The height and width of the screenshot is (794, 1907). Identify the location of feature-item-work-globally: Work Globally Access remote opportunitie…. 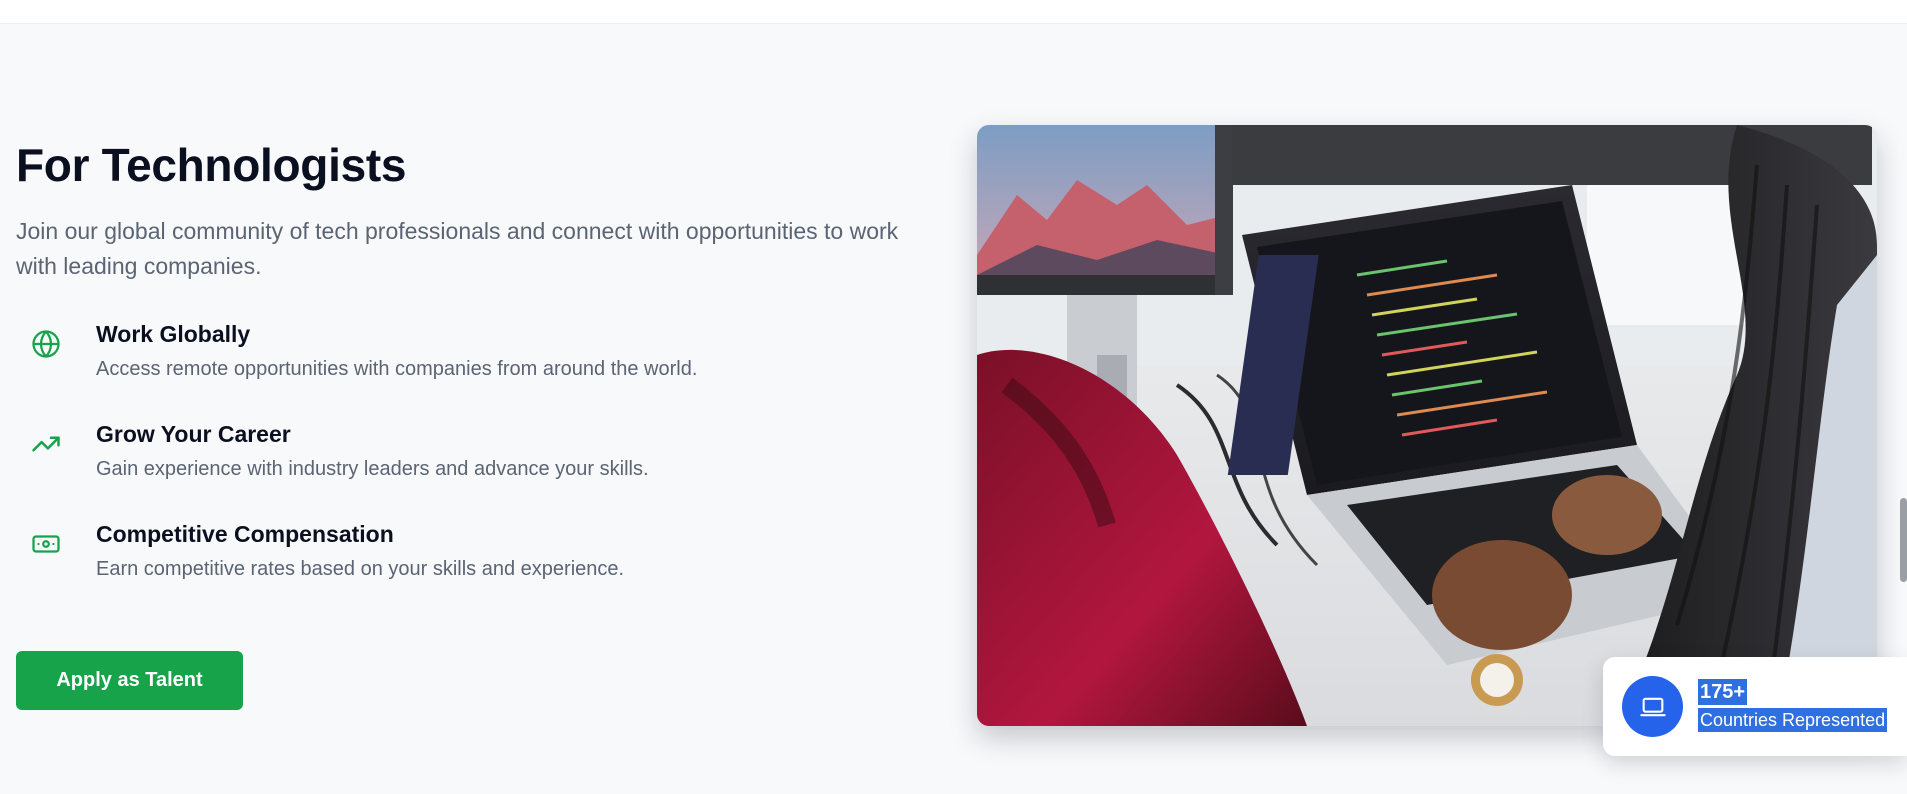
(466, 368).